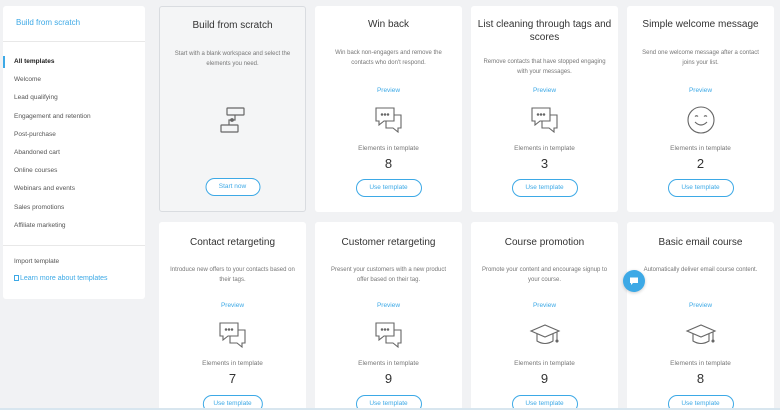 The image size is (780, 410). I want to click on smiley-icon, so click(700, 120).